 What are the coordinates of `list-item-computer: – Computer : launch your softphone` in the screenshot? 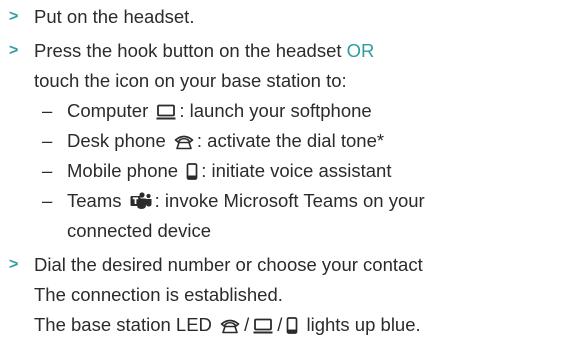 It's located at (207, 110).